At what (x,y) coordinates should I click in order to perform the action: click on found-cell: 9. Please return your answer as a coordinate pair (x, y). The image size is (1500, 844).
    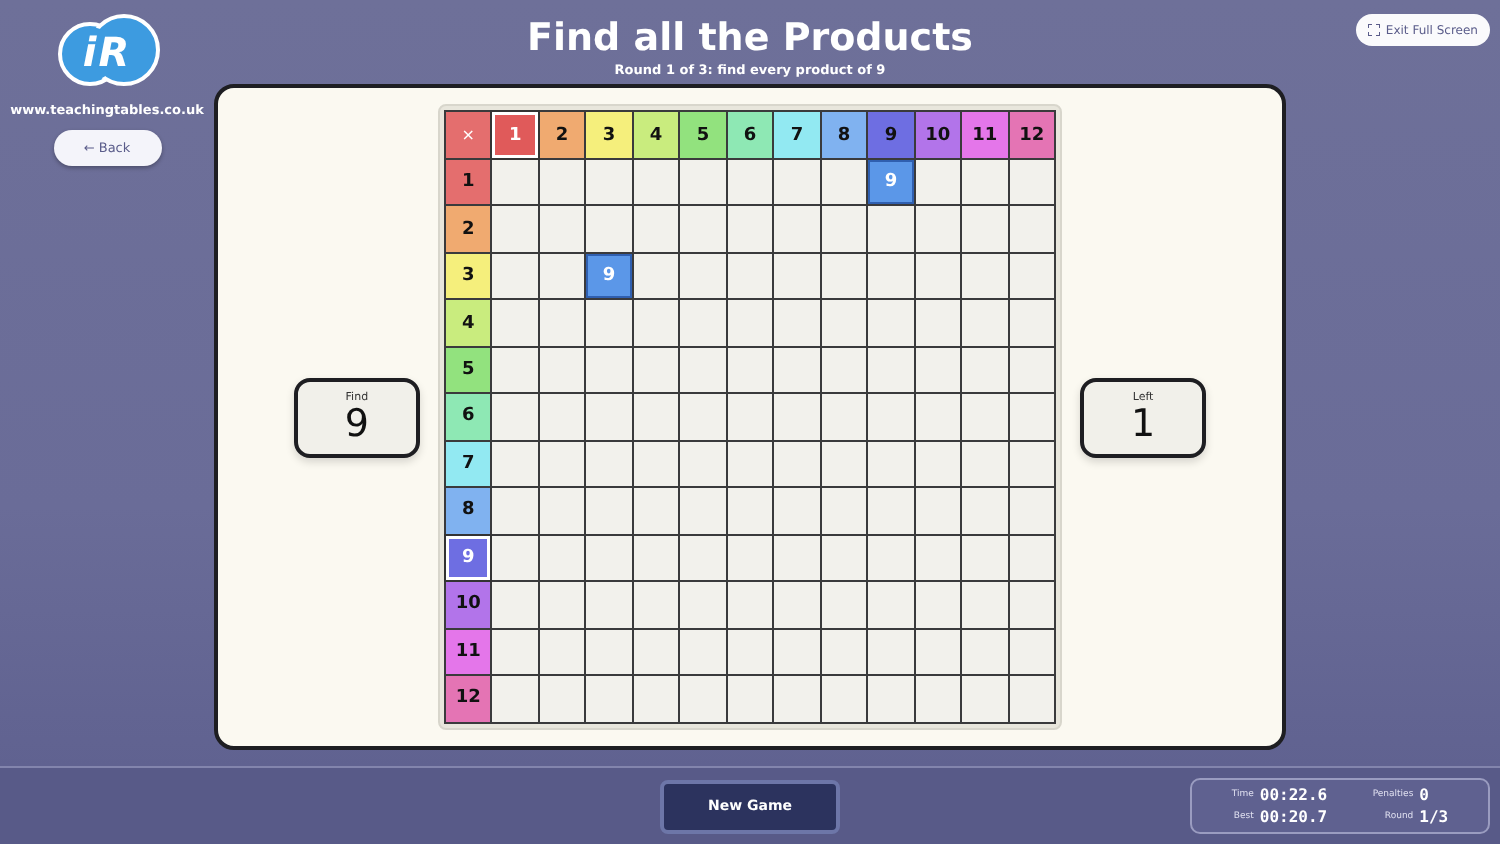
    Looking at the image, I should click on (609, 276).